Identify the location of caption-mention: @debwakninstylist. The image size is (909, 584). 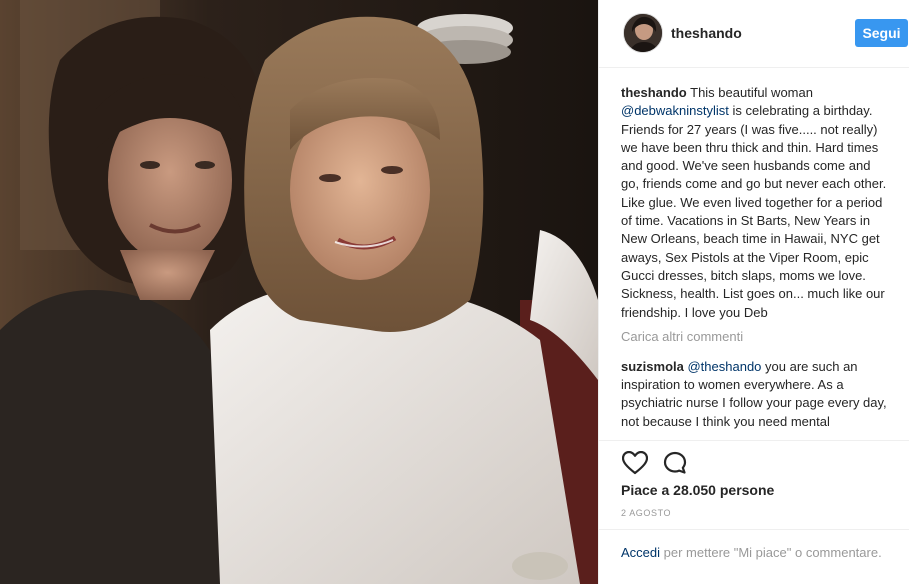
(675, 110).